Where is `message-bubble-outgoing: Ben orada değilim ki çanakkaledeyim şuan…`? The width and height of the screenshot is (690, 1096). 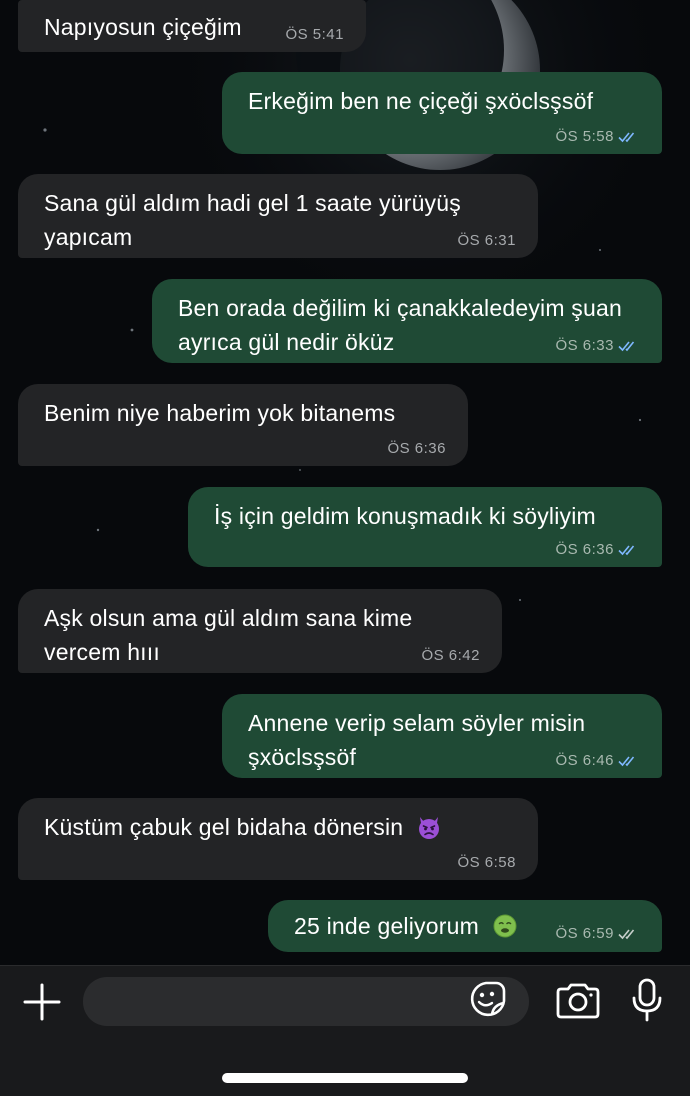 message-bubble-outgoing: Ben orada değilim ki çanakkaledeyim şuan… is located at coordinates (407, 321).